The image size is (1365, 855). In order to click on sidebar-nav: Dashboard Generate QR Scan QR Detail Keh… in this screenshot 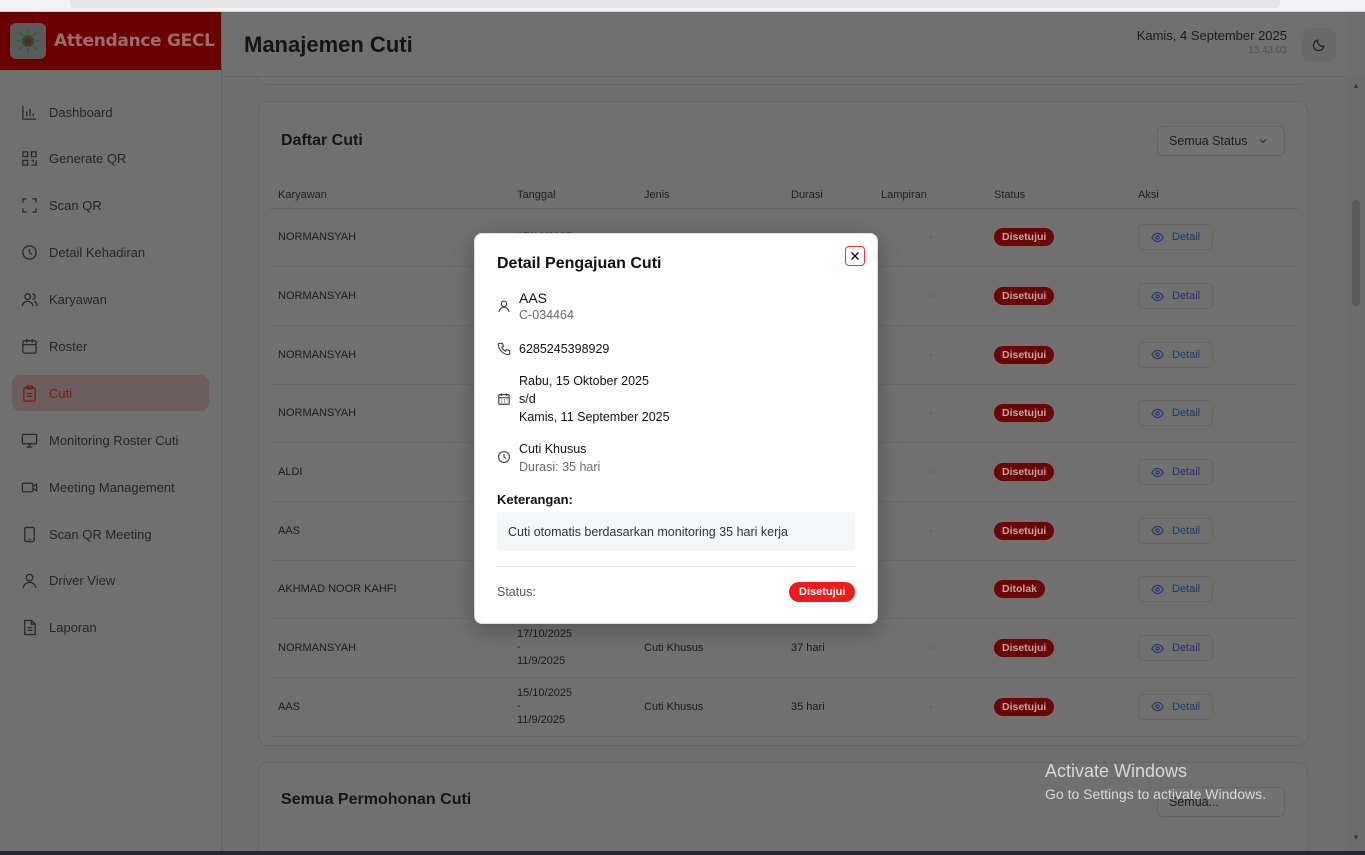, I will do `click(110, 358)`.